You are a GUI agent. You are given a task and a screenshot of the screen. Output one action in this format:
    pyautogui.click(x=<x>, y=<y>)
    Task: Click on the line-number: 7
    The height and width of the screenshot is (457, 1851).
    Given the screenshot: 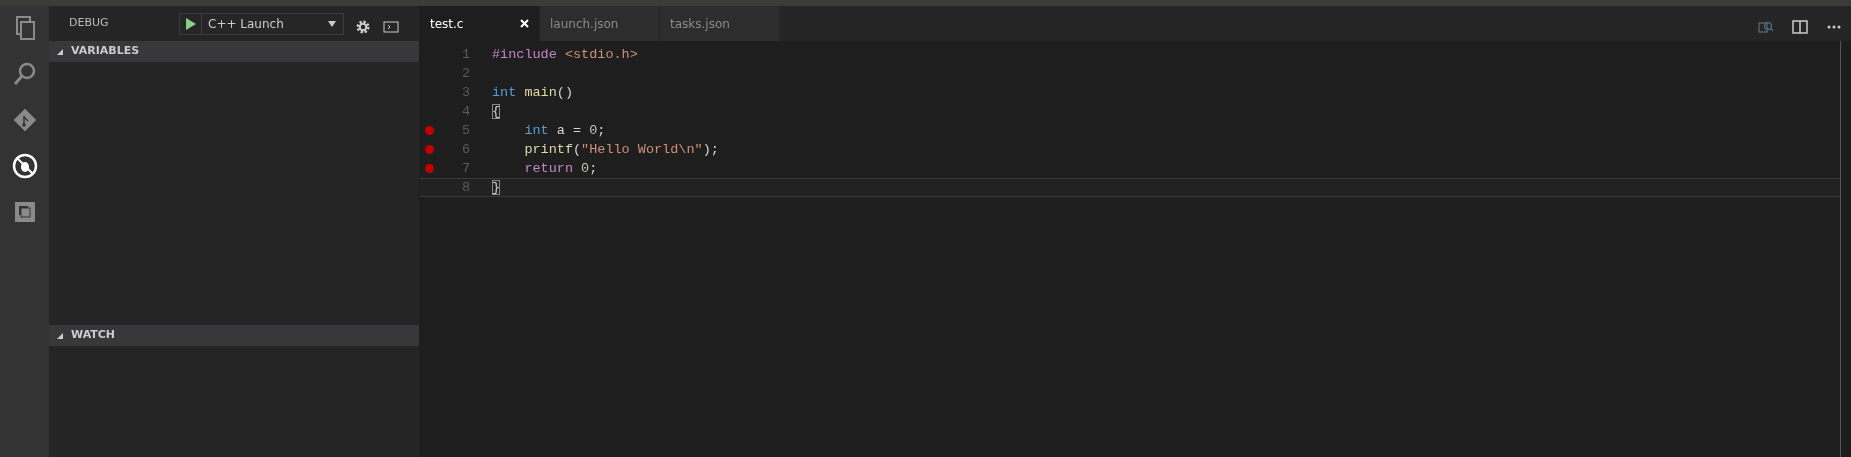 What is the action you would take?
    pyautogui.click(x=465, y=168)
    